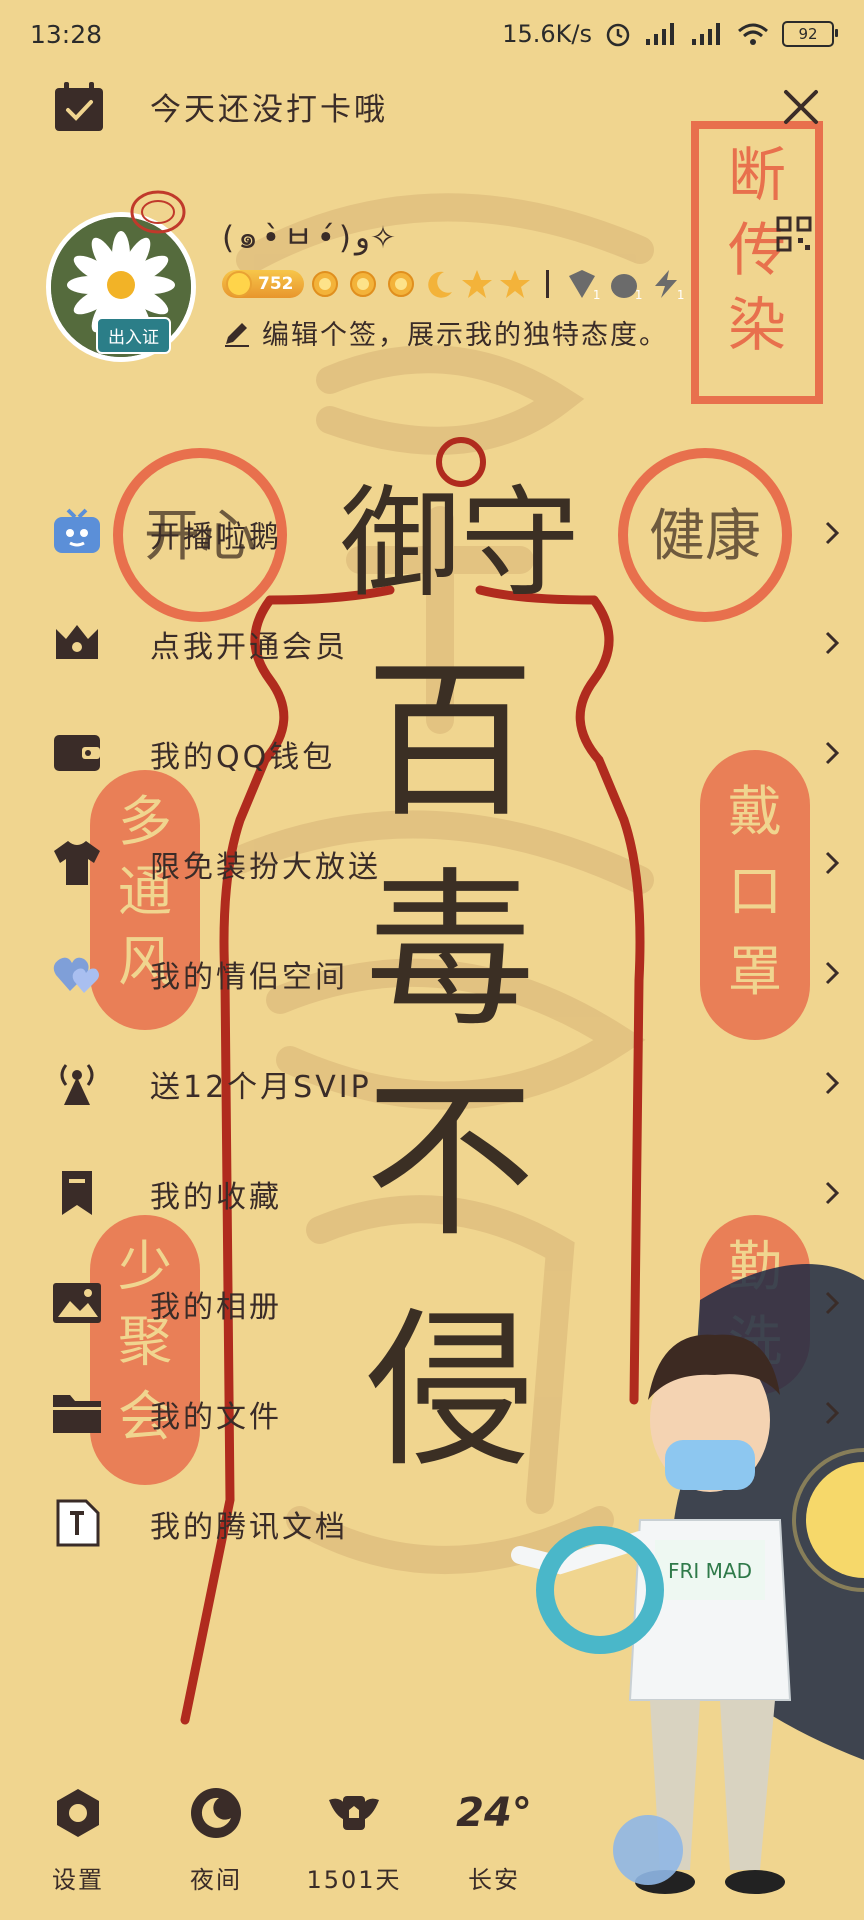  I want to click on checkin-prompt: 今天还没打卡哦, so click(269, 106).